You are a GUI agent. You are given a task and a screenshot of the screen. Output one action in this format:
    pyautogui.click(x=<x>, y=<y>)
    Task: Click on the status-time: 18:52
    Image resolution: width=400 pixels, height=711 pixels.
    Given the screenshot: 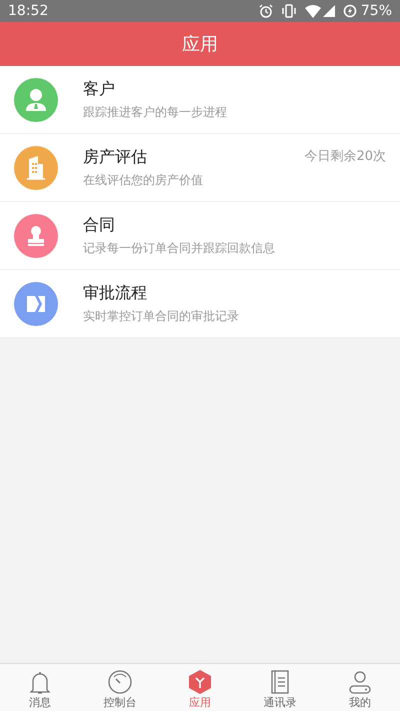 What is the action you would take?
    pyautogui.click(x=28, y=11)
    